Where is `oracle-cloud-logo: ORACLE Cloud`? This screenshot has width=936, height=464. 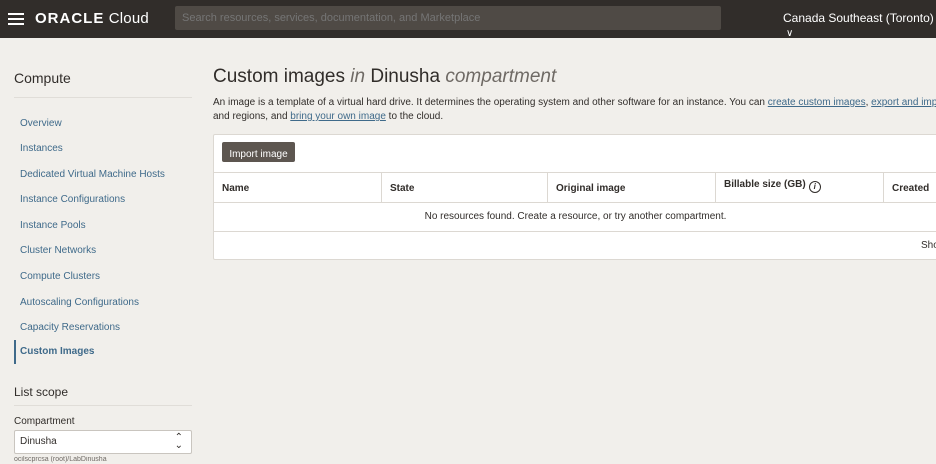
oracle-cloud-logo: ORACLE Cloud is located at coordinates (92, 18).